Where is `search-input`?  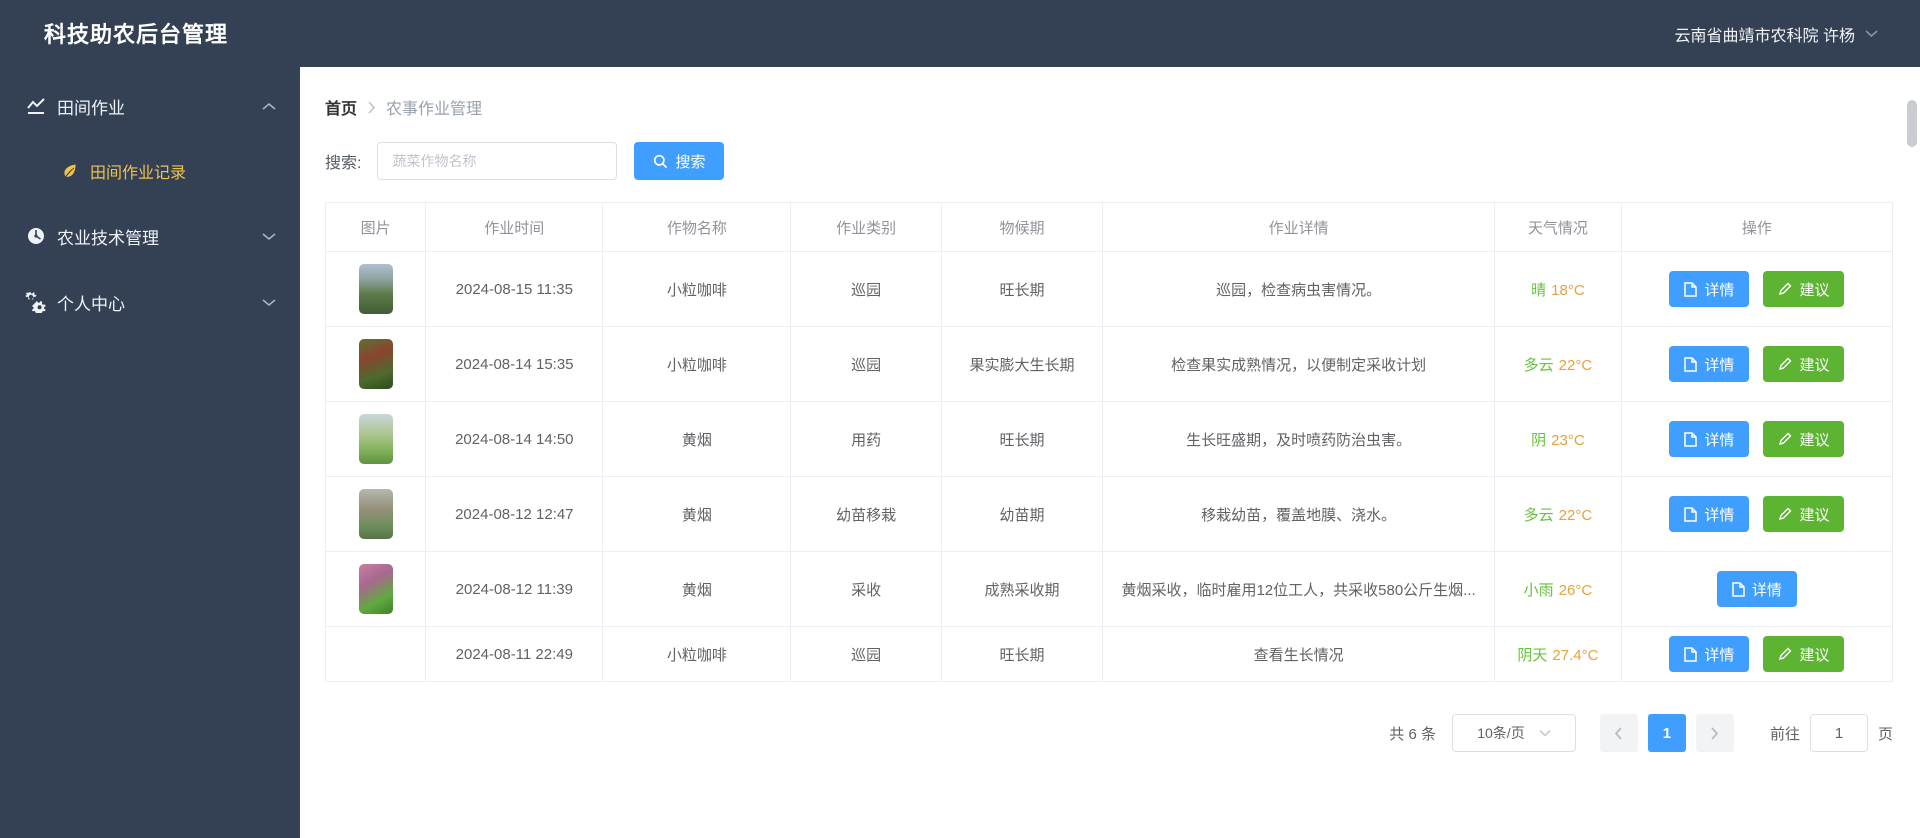
search-input is located at coordinates (497, 161).